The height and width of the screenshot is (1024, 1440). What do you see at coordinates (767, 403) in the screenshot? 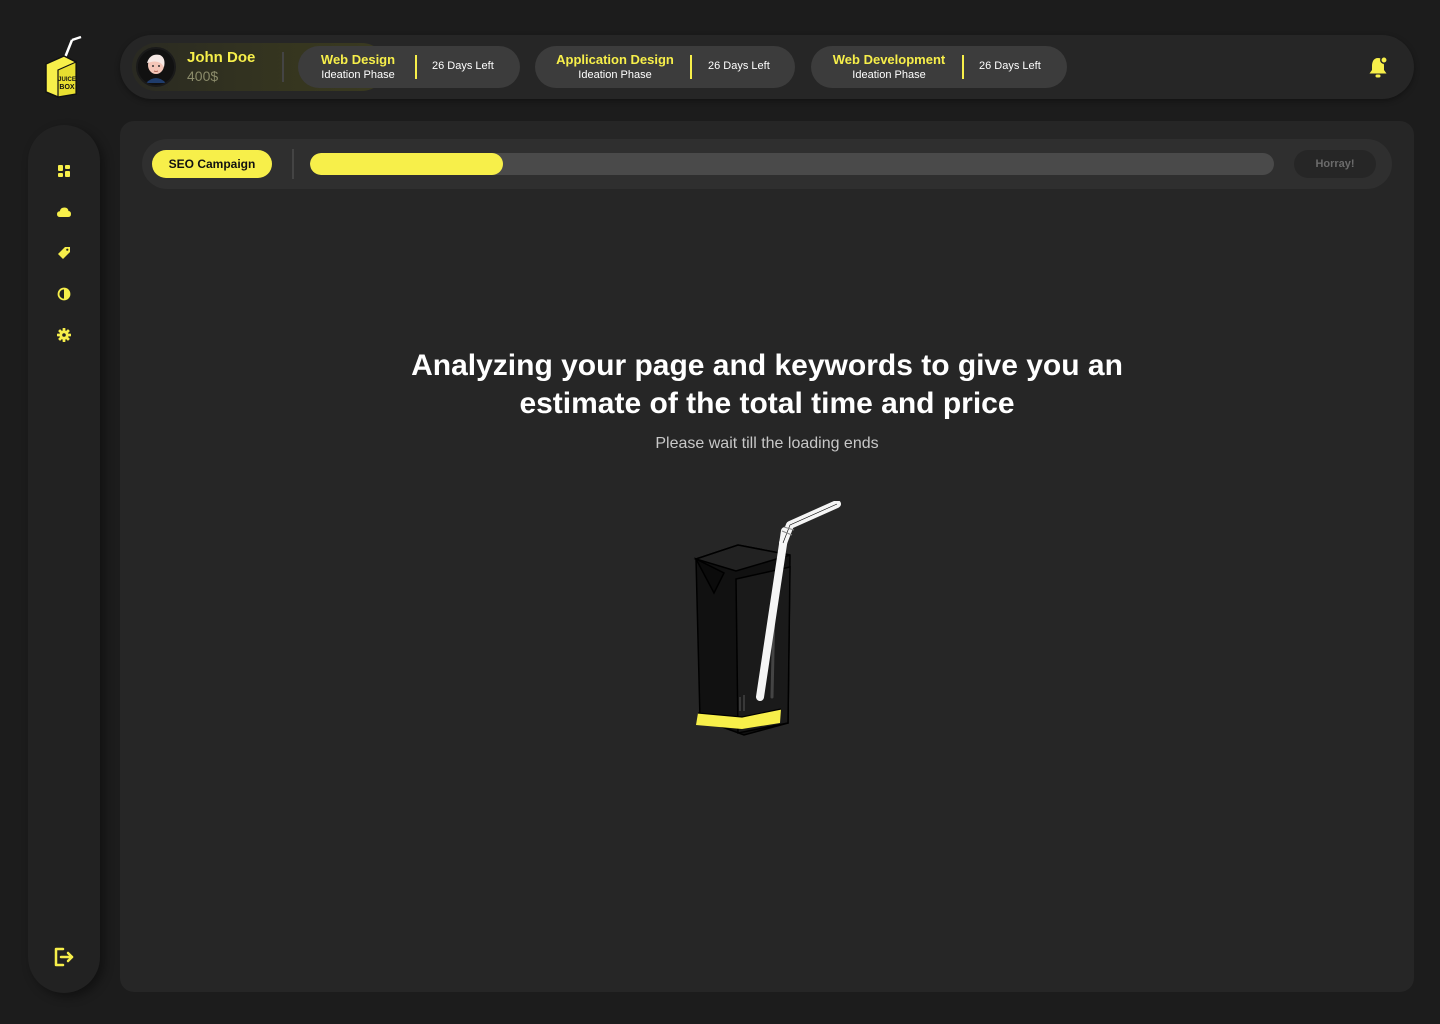
I see `headline-line-2: estimate of the total time and price` at bounding box center [767, 403].